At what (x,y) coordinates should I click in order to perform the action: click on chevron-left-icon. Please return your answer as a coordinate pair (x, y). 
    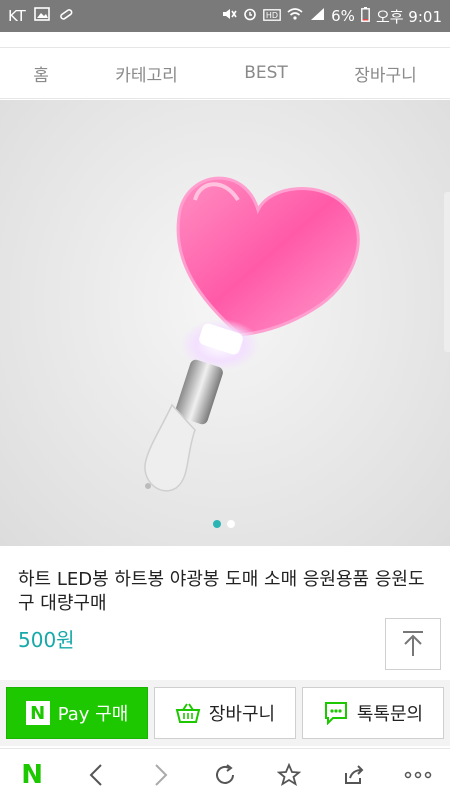
    Looking at the image, I should click on (96, 774).